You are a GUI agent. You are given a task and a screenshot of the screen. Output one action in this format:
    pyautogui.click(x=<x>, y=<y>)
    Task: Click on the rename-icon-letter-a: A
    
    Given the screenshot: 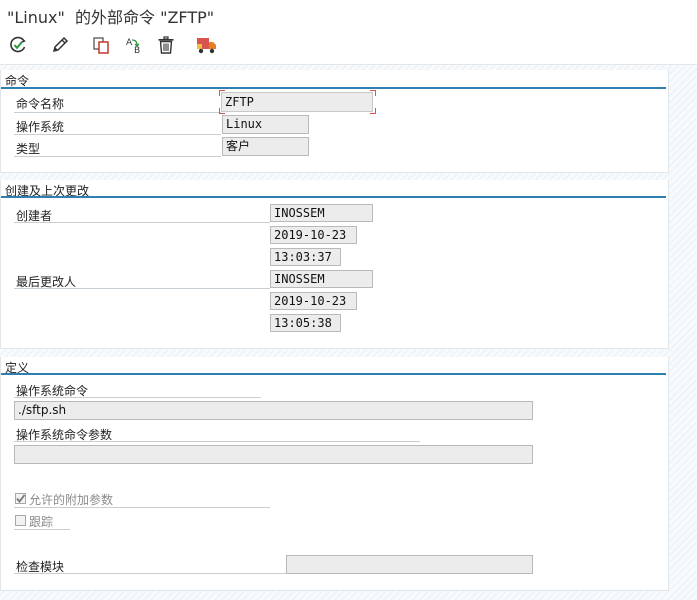 What is the action you would take?
    pyautogui.click(x=129, y=43)
    